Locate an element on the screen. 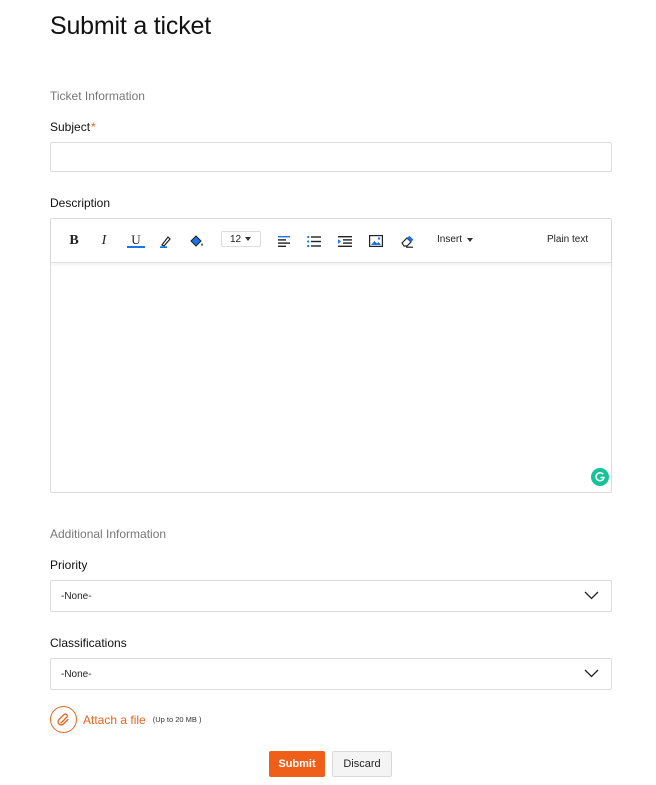 The height and width of the screenshot is (785, 656). discard-button: Discard is located at coordinates (362, 764).